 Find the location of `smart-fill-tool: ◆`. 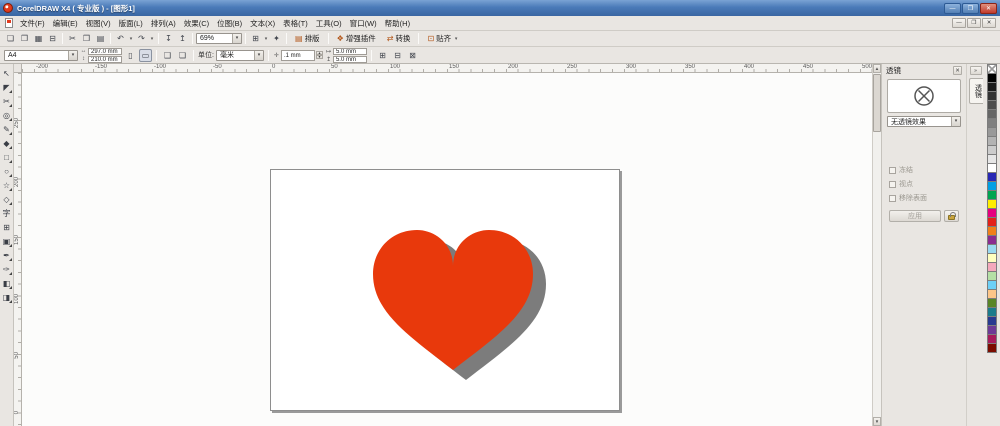

smart-fill-tool: ◆ is located at coordinates (6, 143).